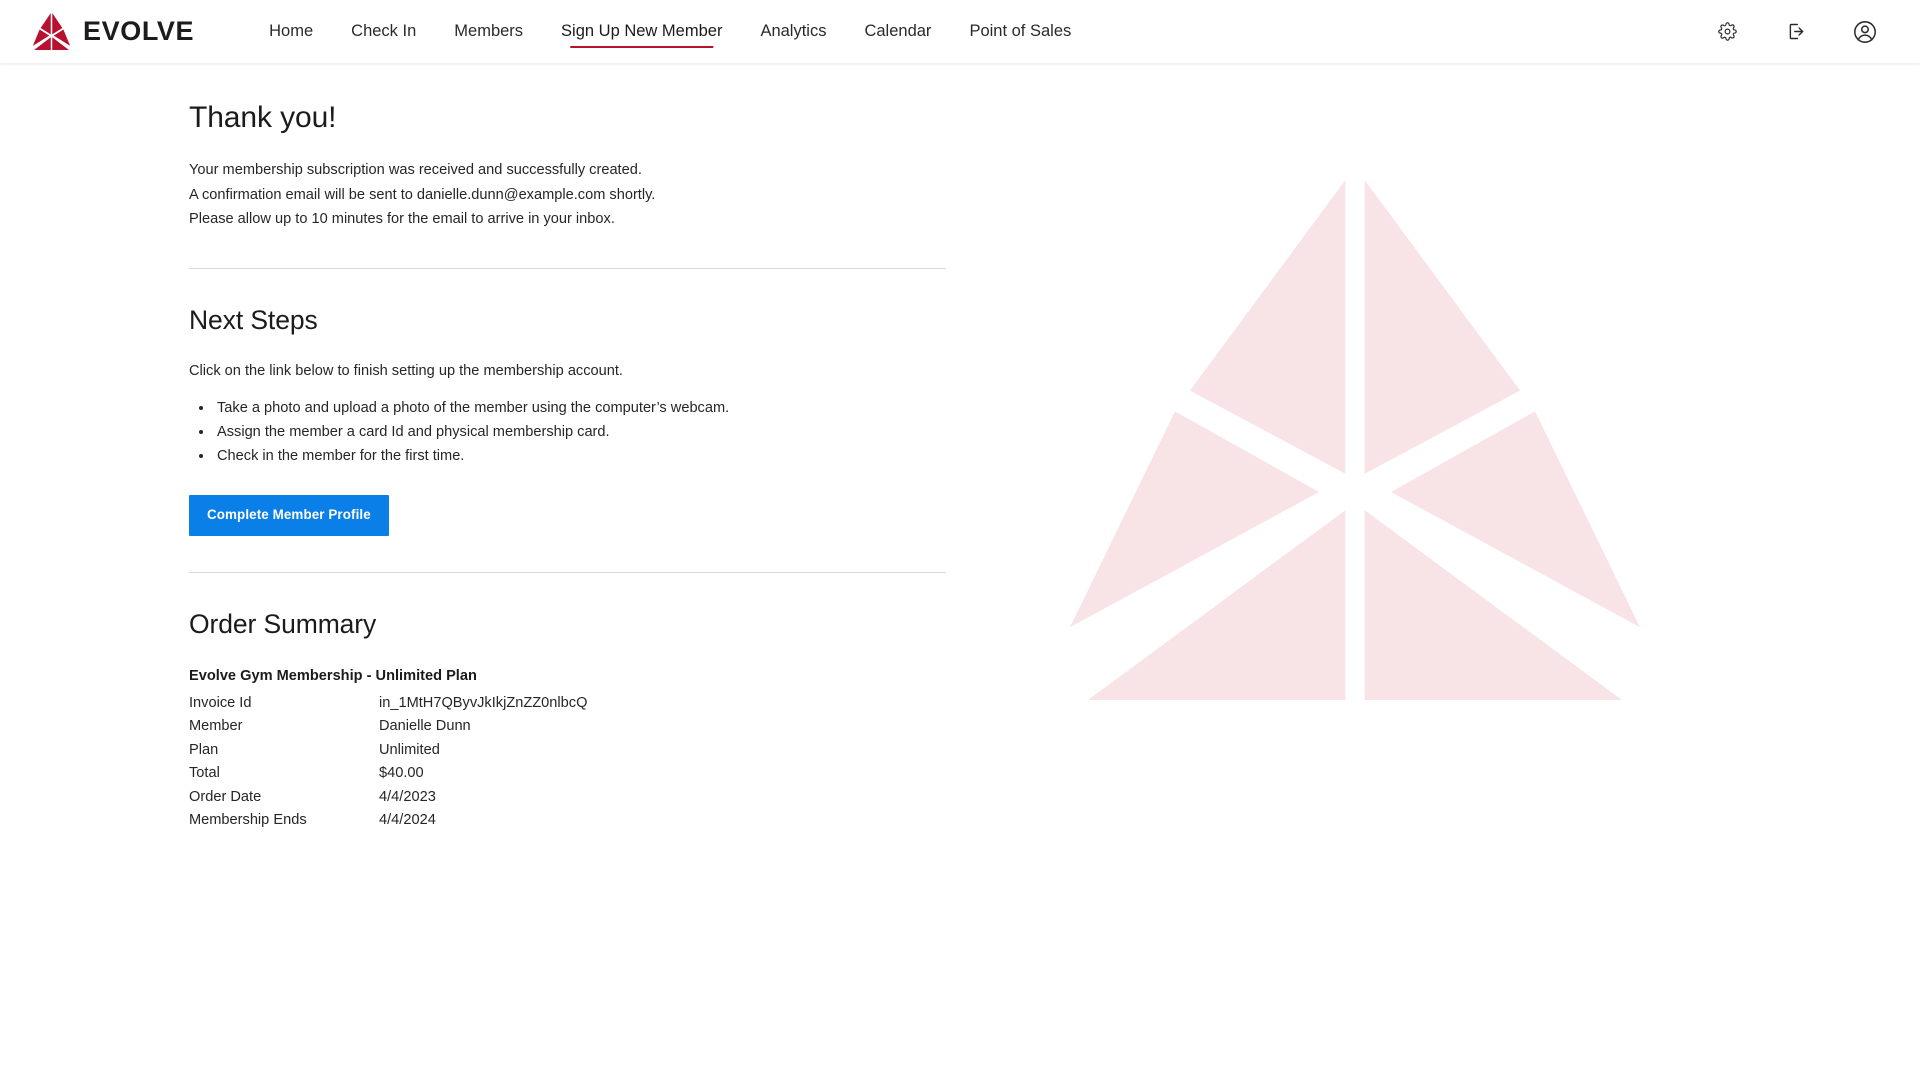 This screenshot has width=1920, height=1080. I want to click on order-row-value: 4/4/2024, so click(407, 820).